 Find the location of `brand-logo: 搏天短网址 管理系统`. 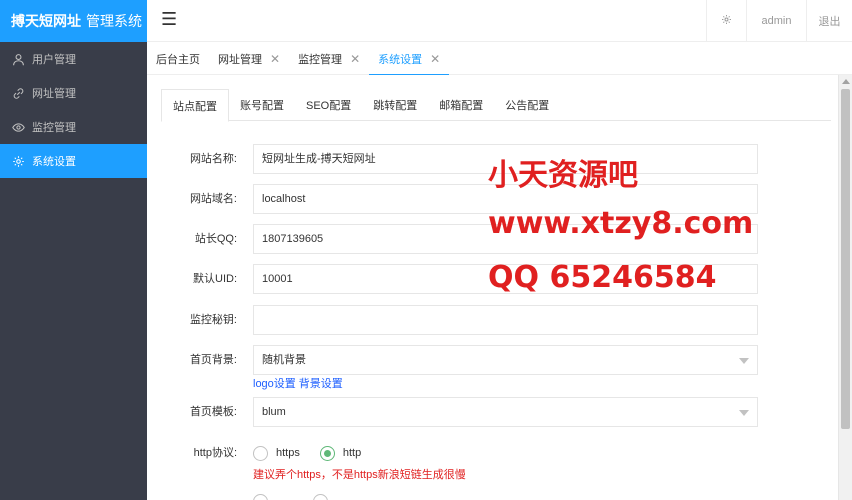

brand-logo: 搏天短网址 管理系统 is located at coordinates (73, 21).